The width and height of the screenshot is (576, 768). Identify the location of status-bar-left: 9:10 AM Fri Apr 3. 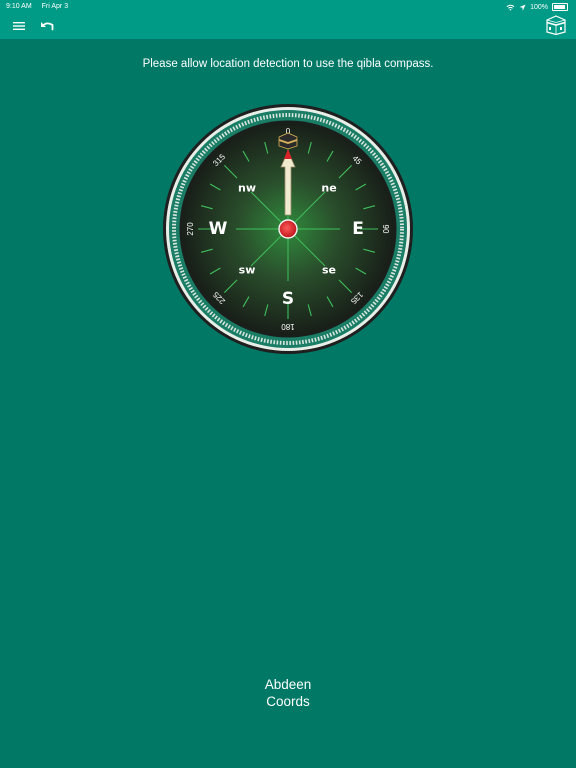
(41, 6).